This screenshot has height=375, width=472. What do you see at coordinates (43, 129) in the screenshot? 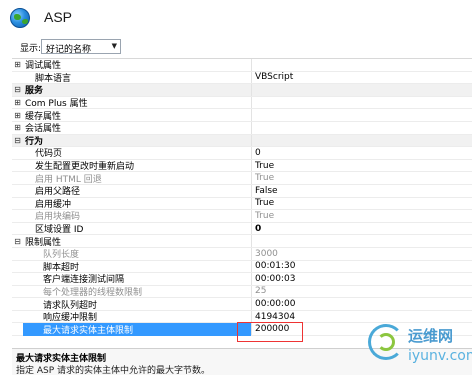
I see `property-name: 会话属性` at bounding box center [43, 129].